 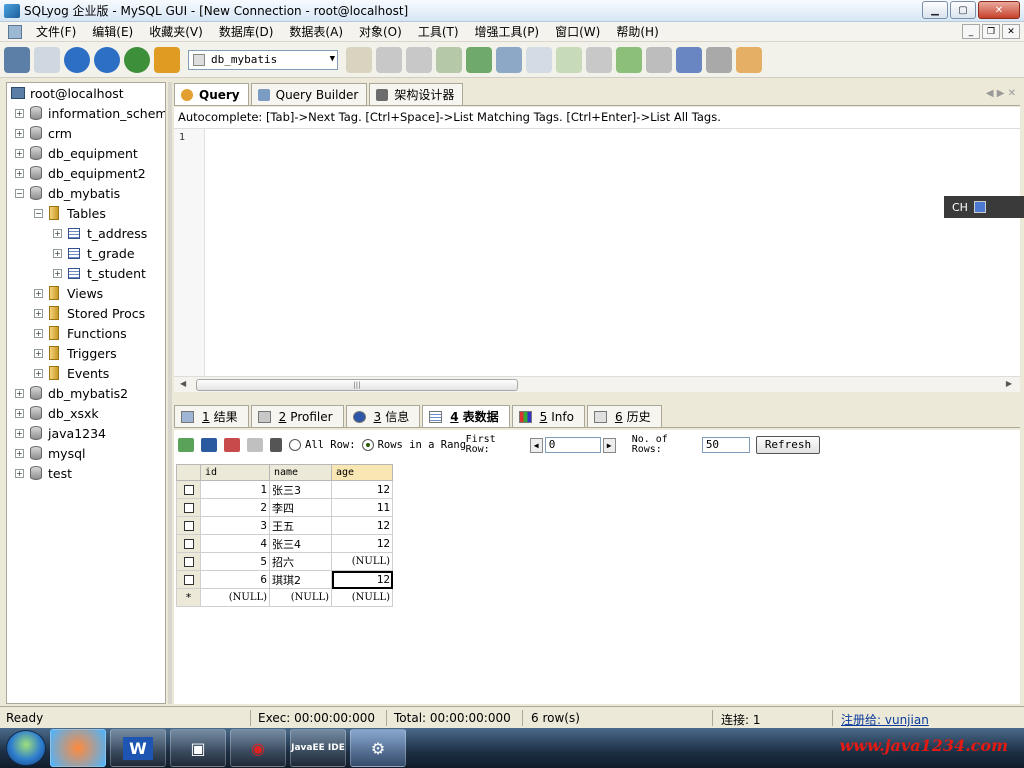 What do you see at coordinates (999, 10) in the screenshot?
I see `close-button: ✕` at bounding box center [999, 10].